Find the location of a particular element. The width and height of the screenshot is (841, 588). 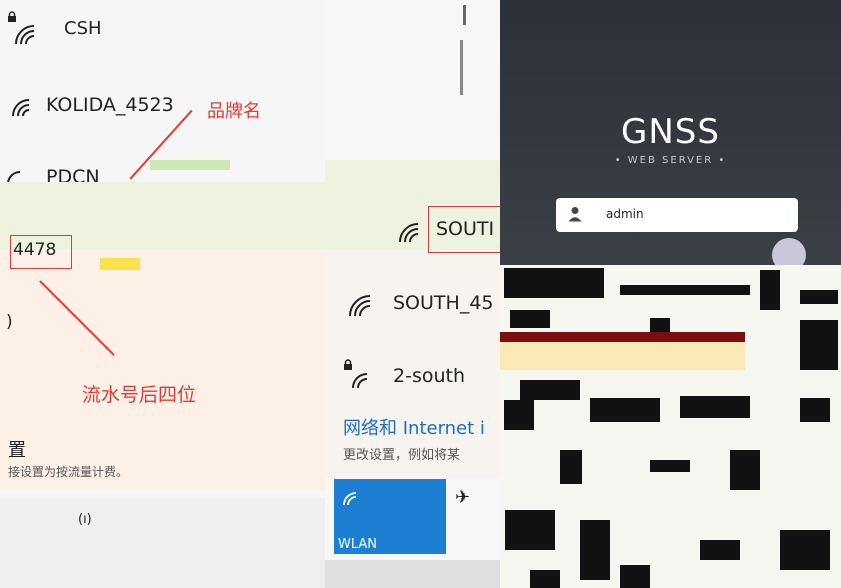

scrollbar-thumb is located at coordinates (464, 15).